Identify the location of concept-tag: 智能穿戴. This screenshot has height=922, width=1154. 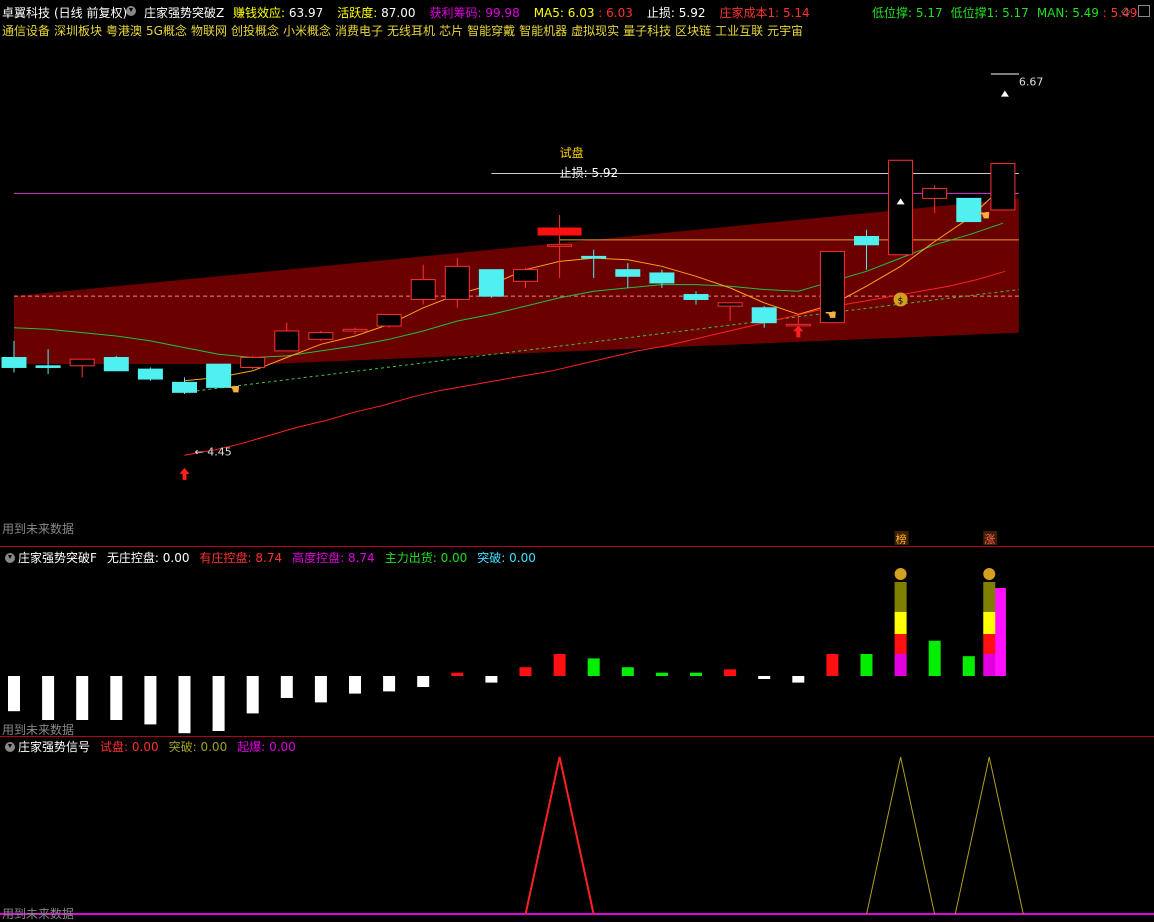
(491, 31).